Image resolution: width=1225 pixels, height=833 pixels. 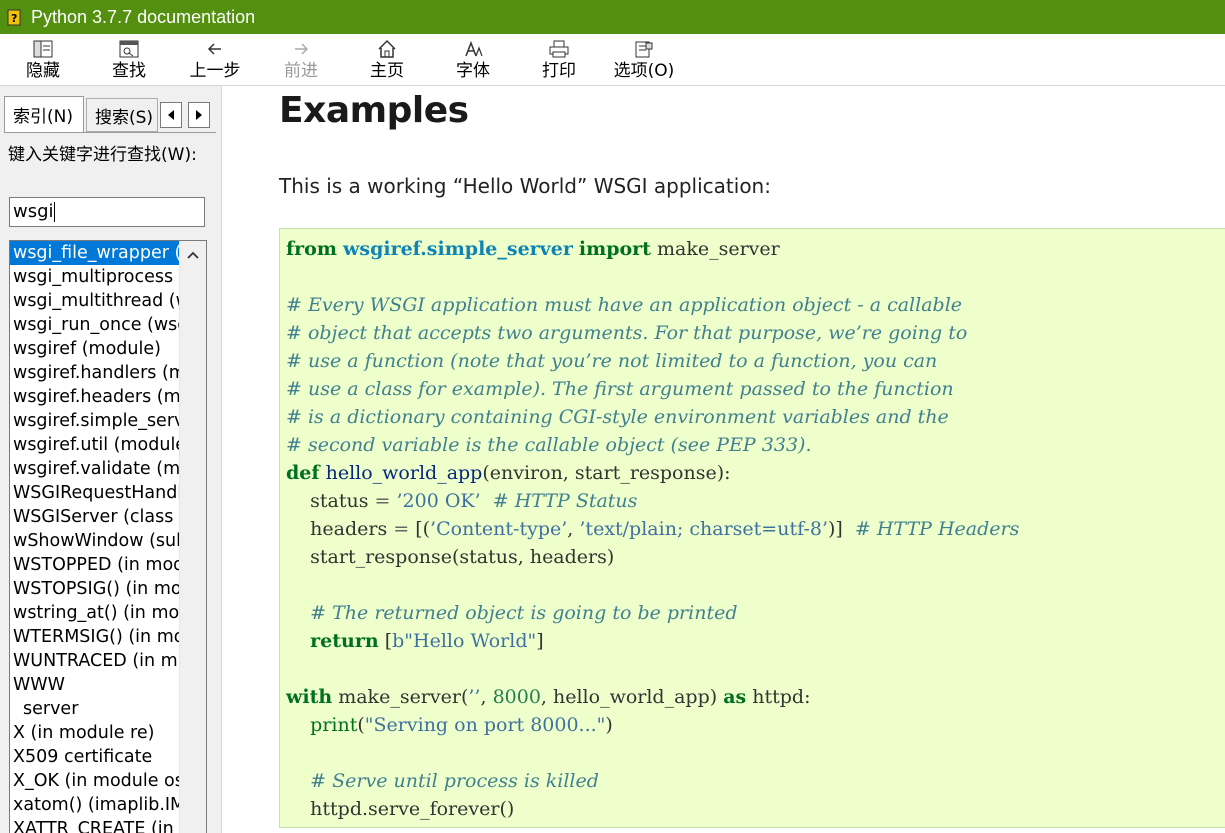 What do you see at coordinates (464, 641) in the screenshot?
I see `code-token: b"Hello World"` at bounding box center [464, 641].